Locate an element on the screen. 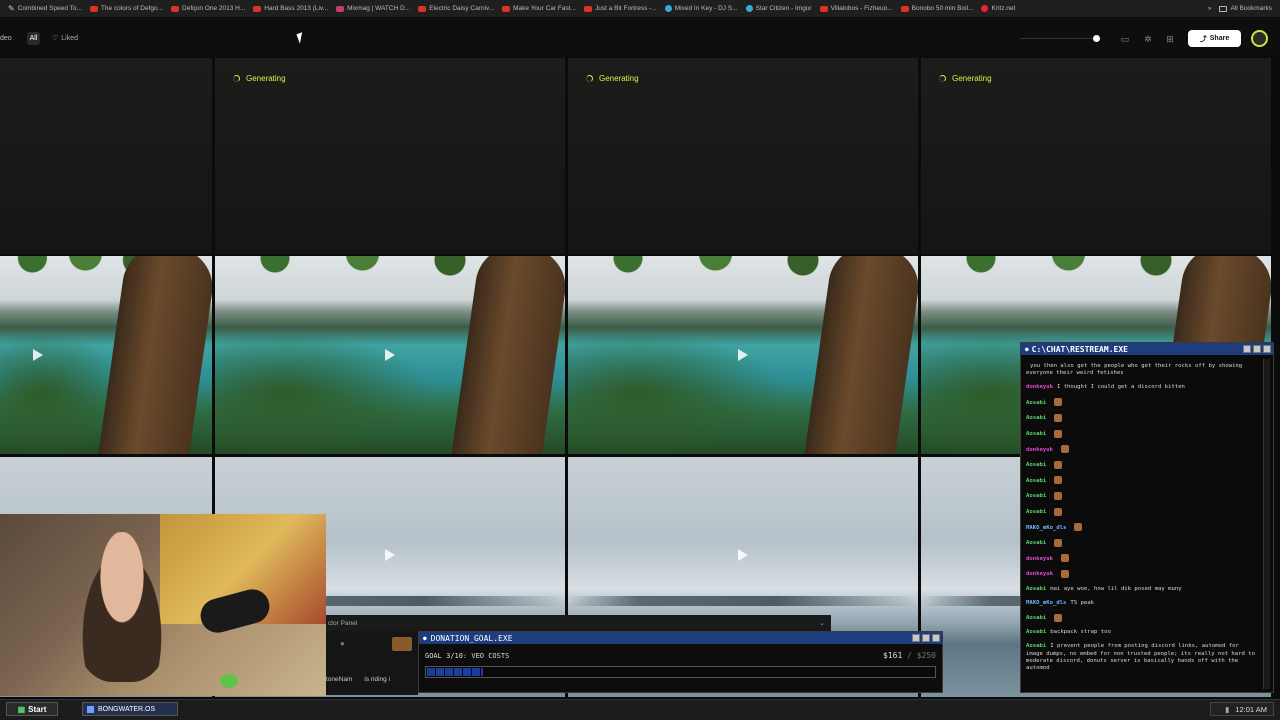 Image resolution: width=1280 pixels, height=720 pixels. youtube-icon is located at coordinates (422, 8).